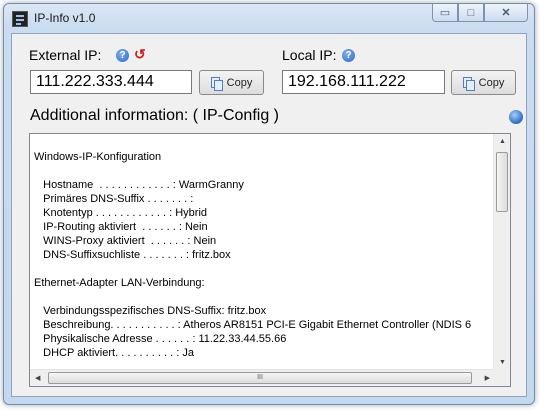  I want to click on maximize-button: □, so click(471, 13).